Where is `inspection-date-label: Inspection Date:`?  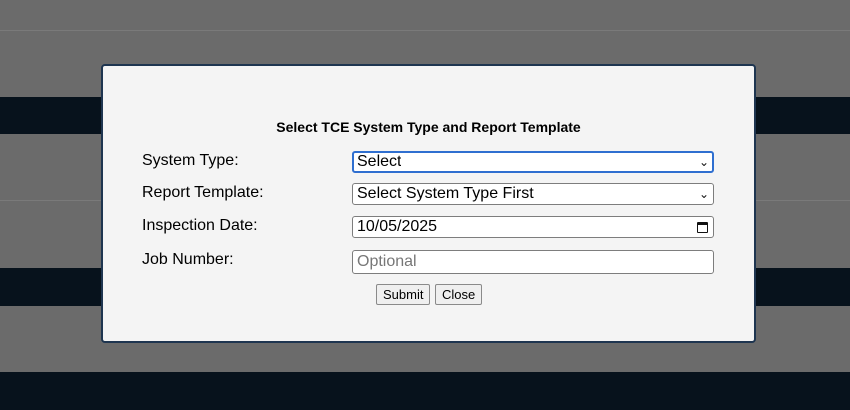
inspection-date-label: Inspection Date: is located at coordinates (200, 225).